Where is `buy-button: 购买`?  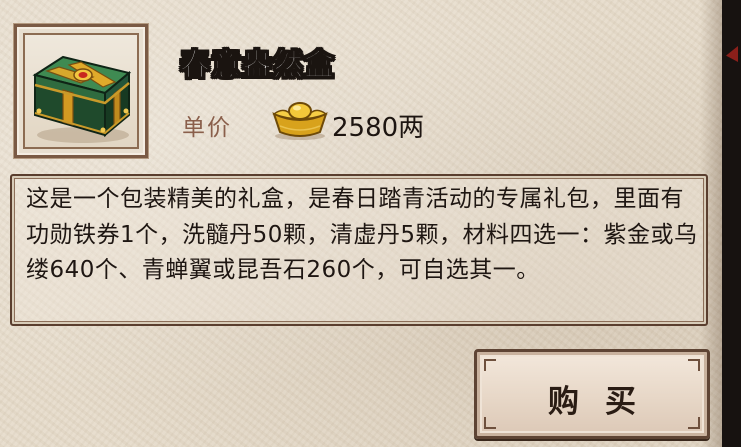 buy-button: 购买 is located at coordinates (592, 394).